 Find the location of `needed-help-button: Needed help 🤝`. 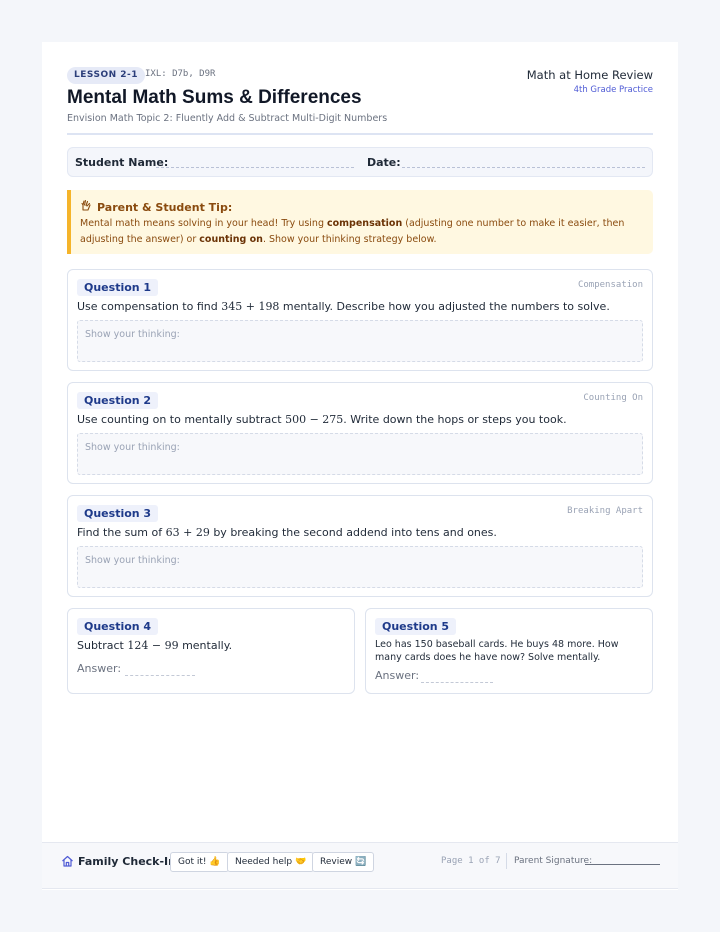

needed-help-button: Needed help 🤝 is located at coordinates (271, 862).